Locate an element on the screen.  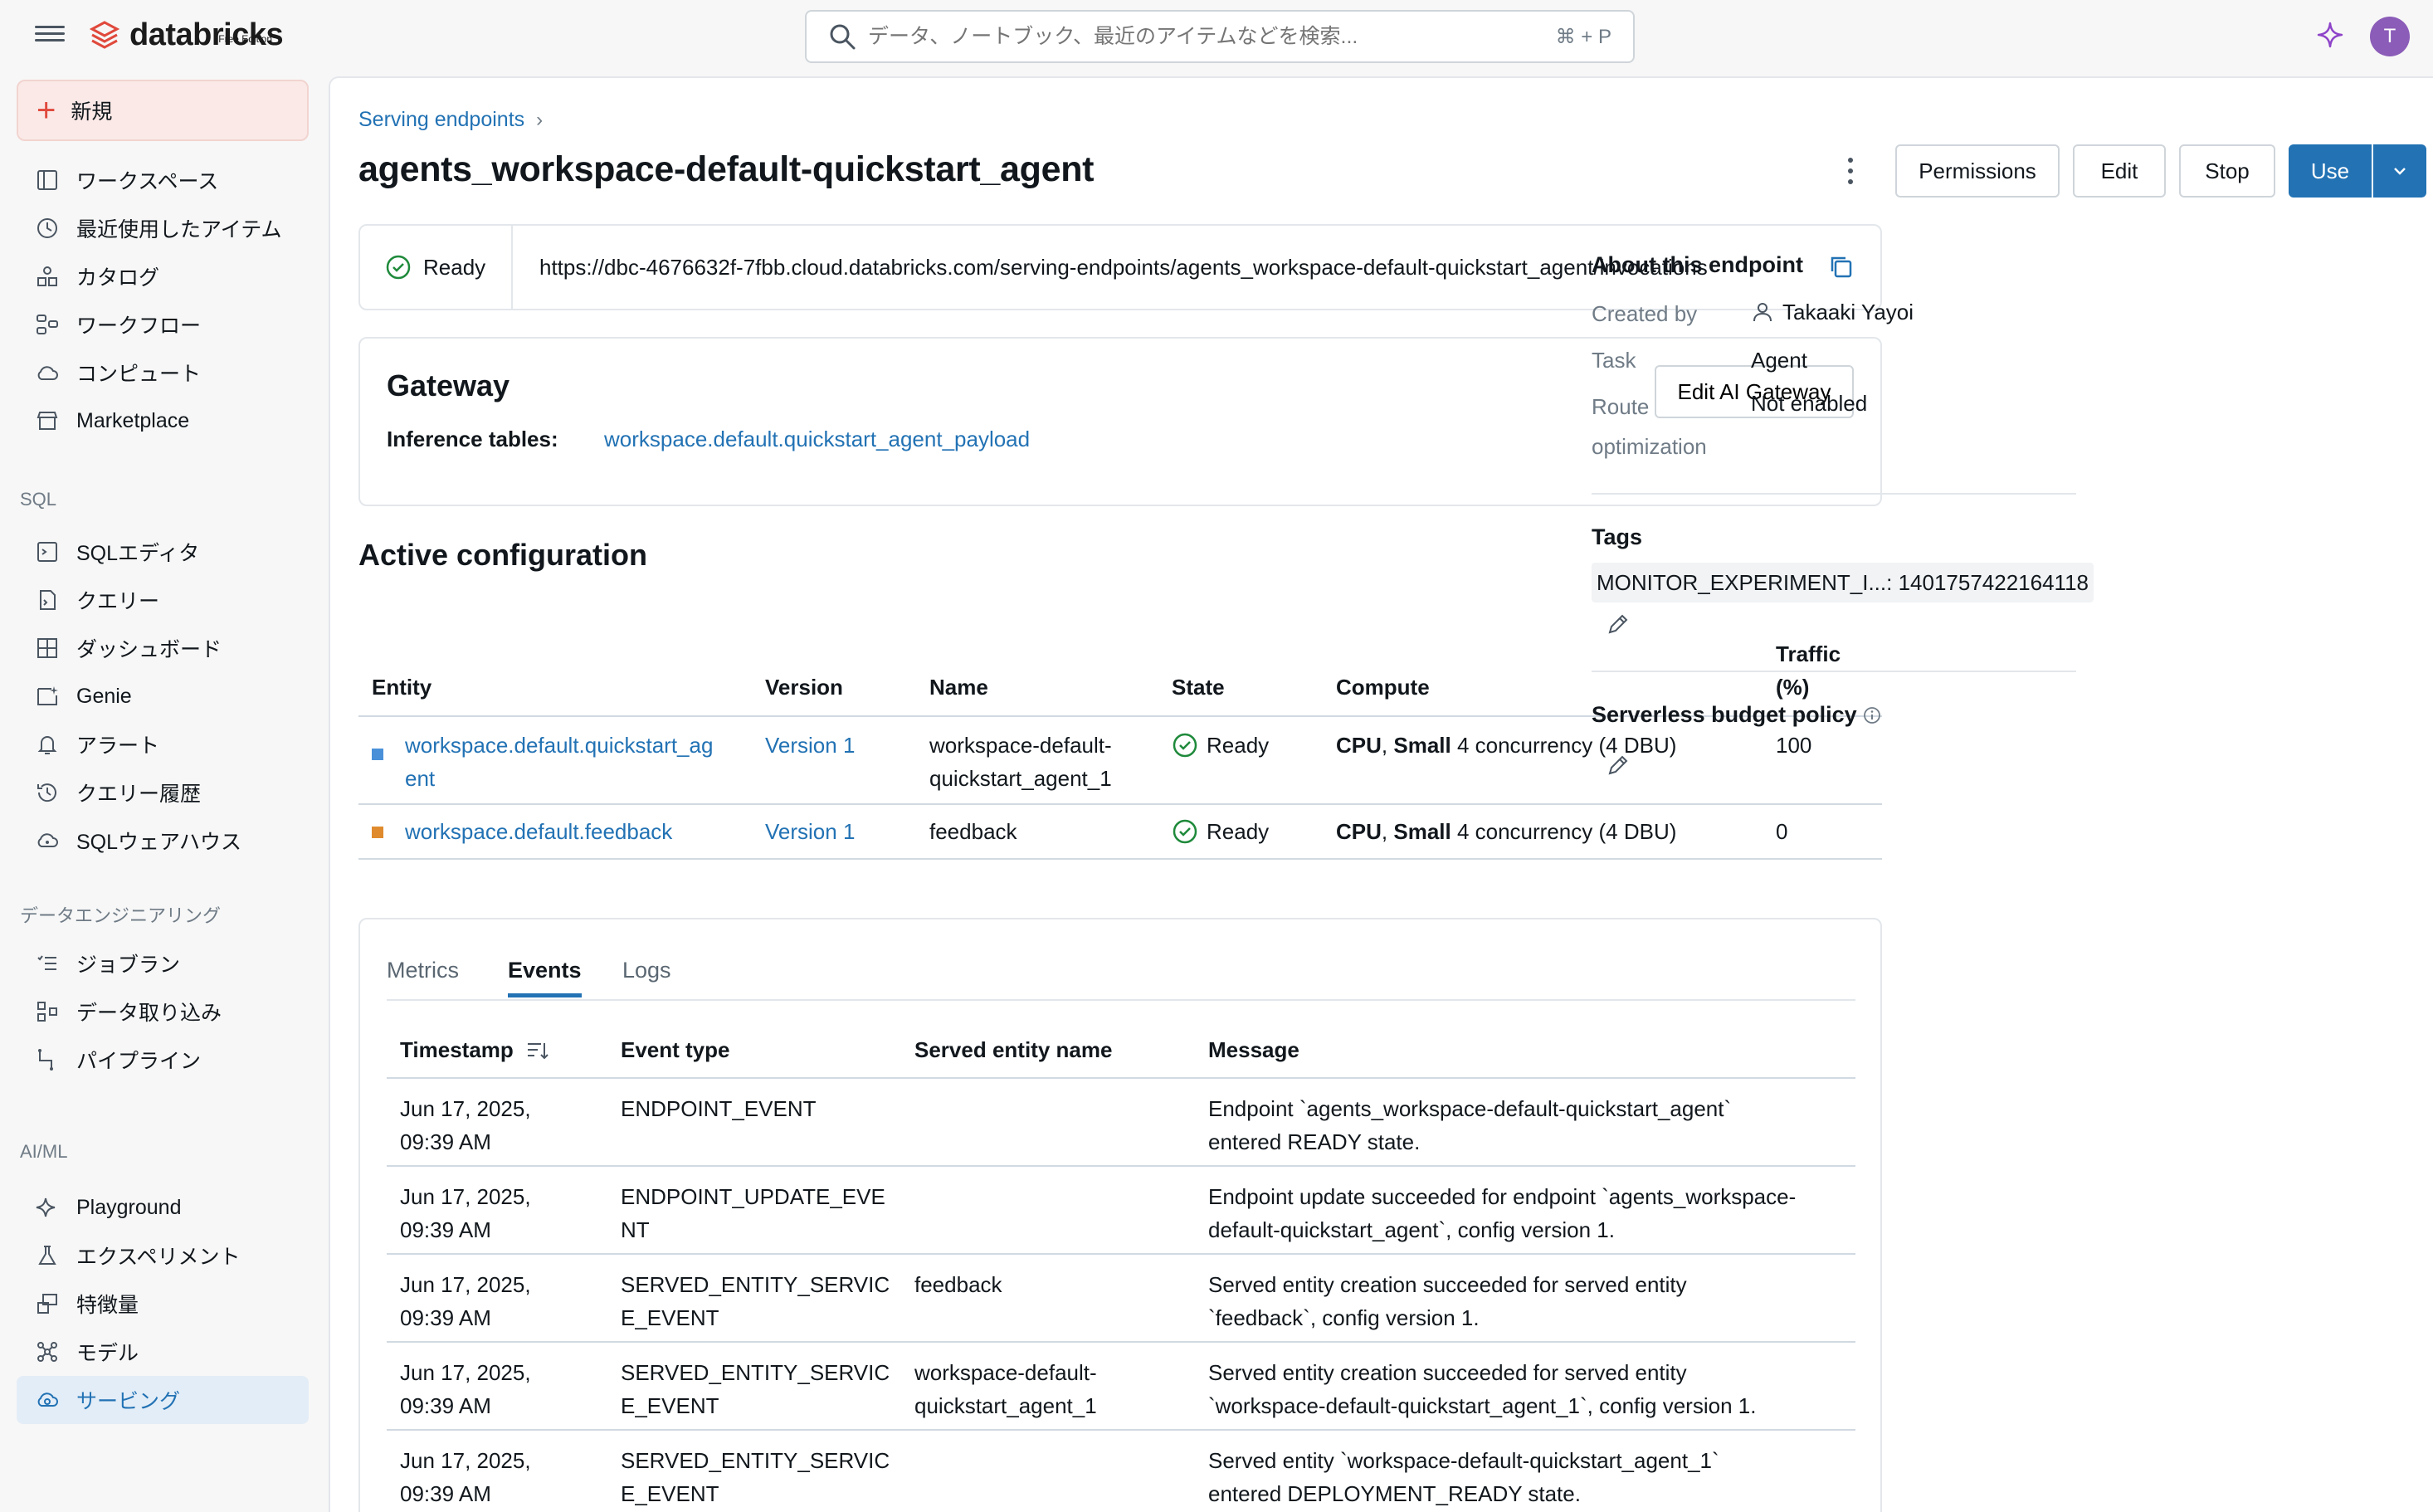
sidebar-item-genie: Genie is located at coordinates (163, 696).